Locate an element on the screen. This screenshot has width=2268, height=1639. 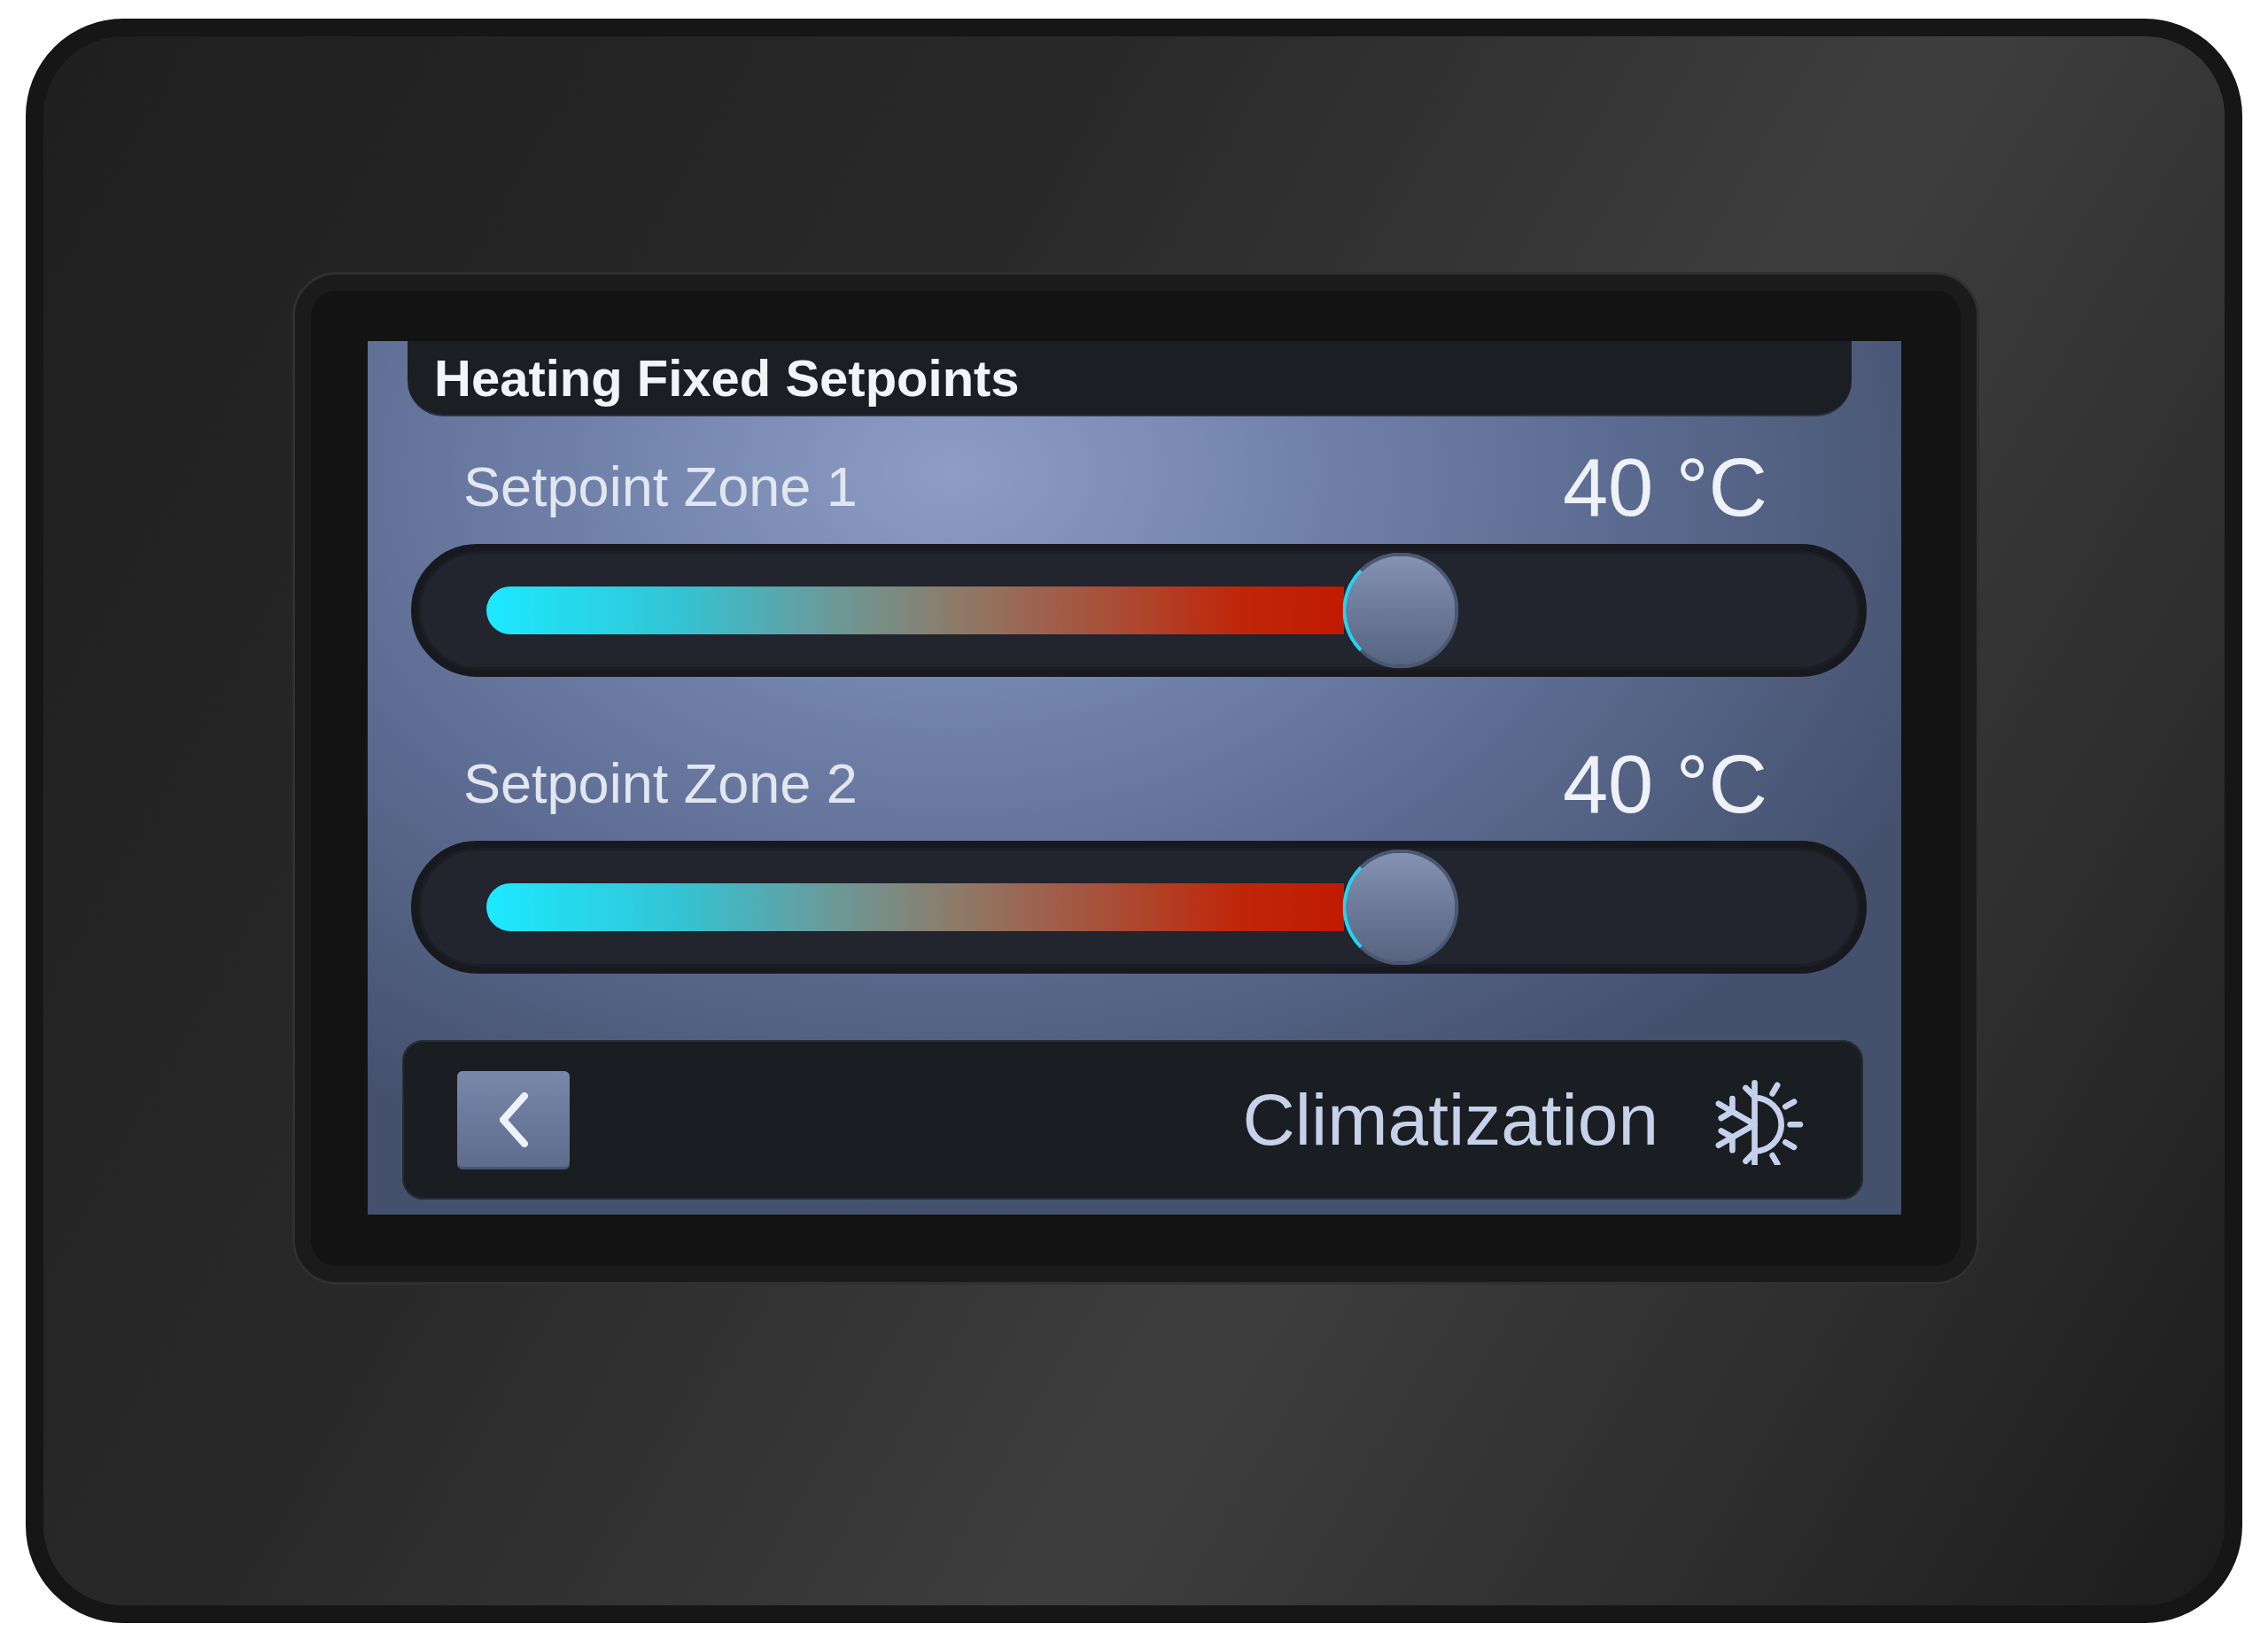
setpoint-label: Setpoint Zone 2 is located at coordinates (660, 784).